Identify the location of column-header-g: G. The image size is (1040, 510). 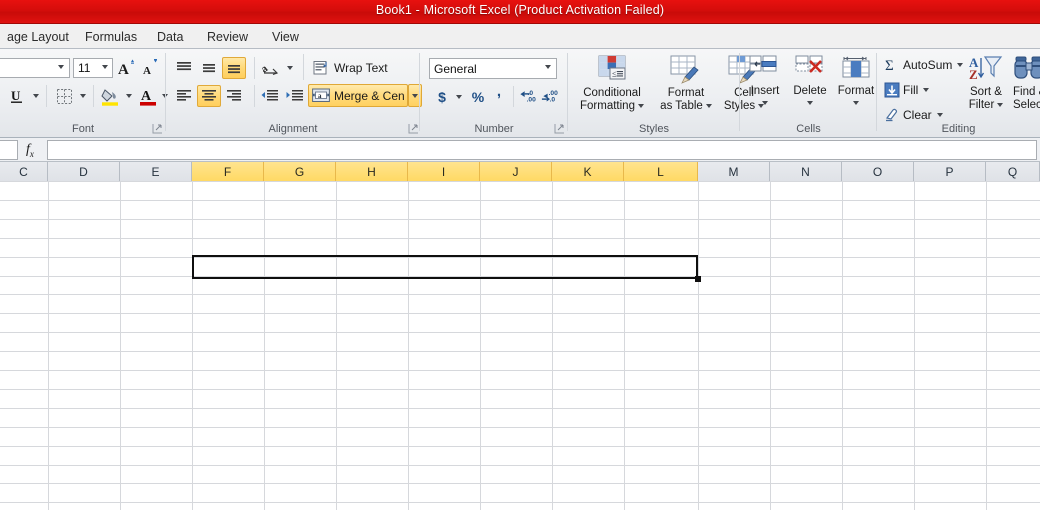
(300, 171).